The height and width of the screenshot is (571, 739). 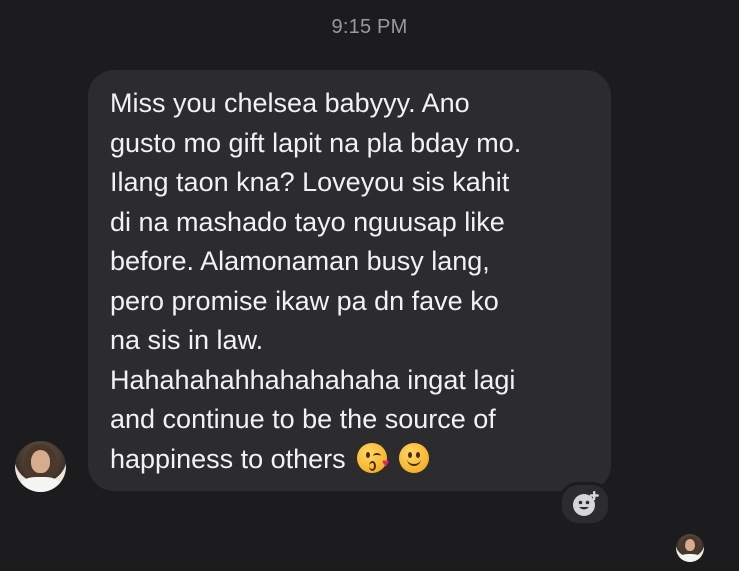 What do you see at coordinates (310, 182) in the screenshot?
I see `message-line: Ilang taon kna? Loveyou sis kahit` at bounding box center [310, 182].